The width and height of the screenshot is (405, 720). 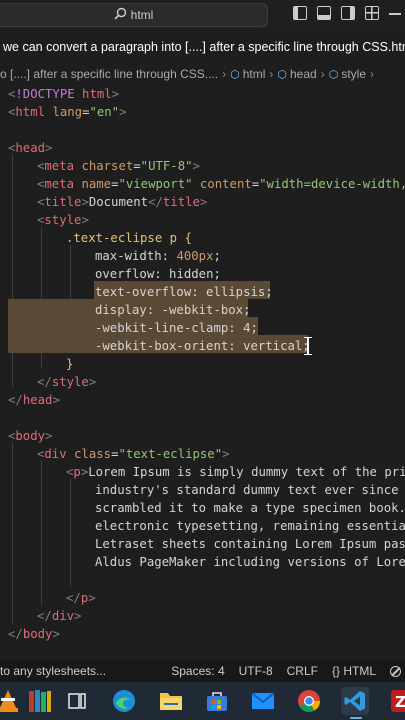 I want to click on language-mode: {} HTML, so click(x=354, y=671).